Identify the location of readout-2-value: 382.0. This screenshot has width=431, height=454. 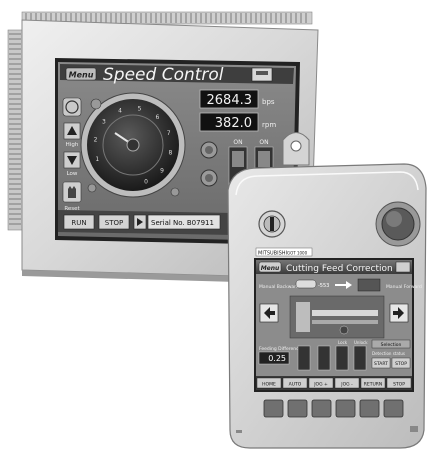
(233, 123).